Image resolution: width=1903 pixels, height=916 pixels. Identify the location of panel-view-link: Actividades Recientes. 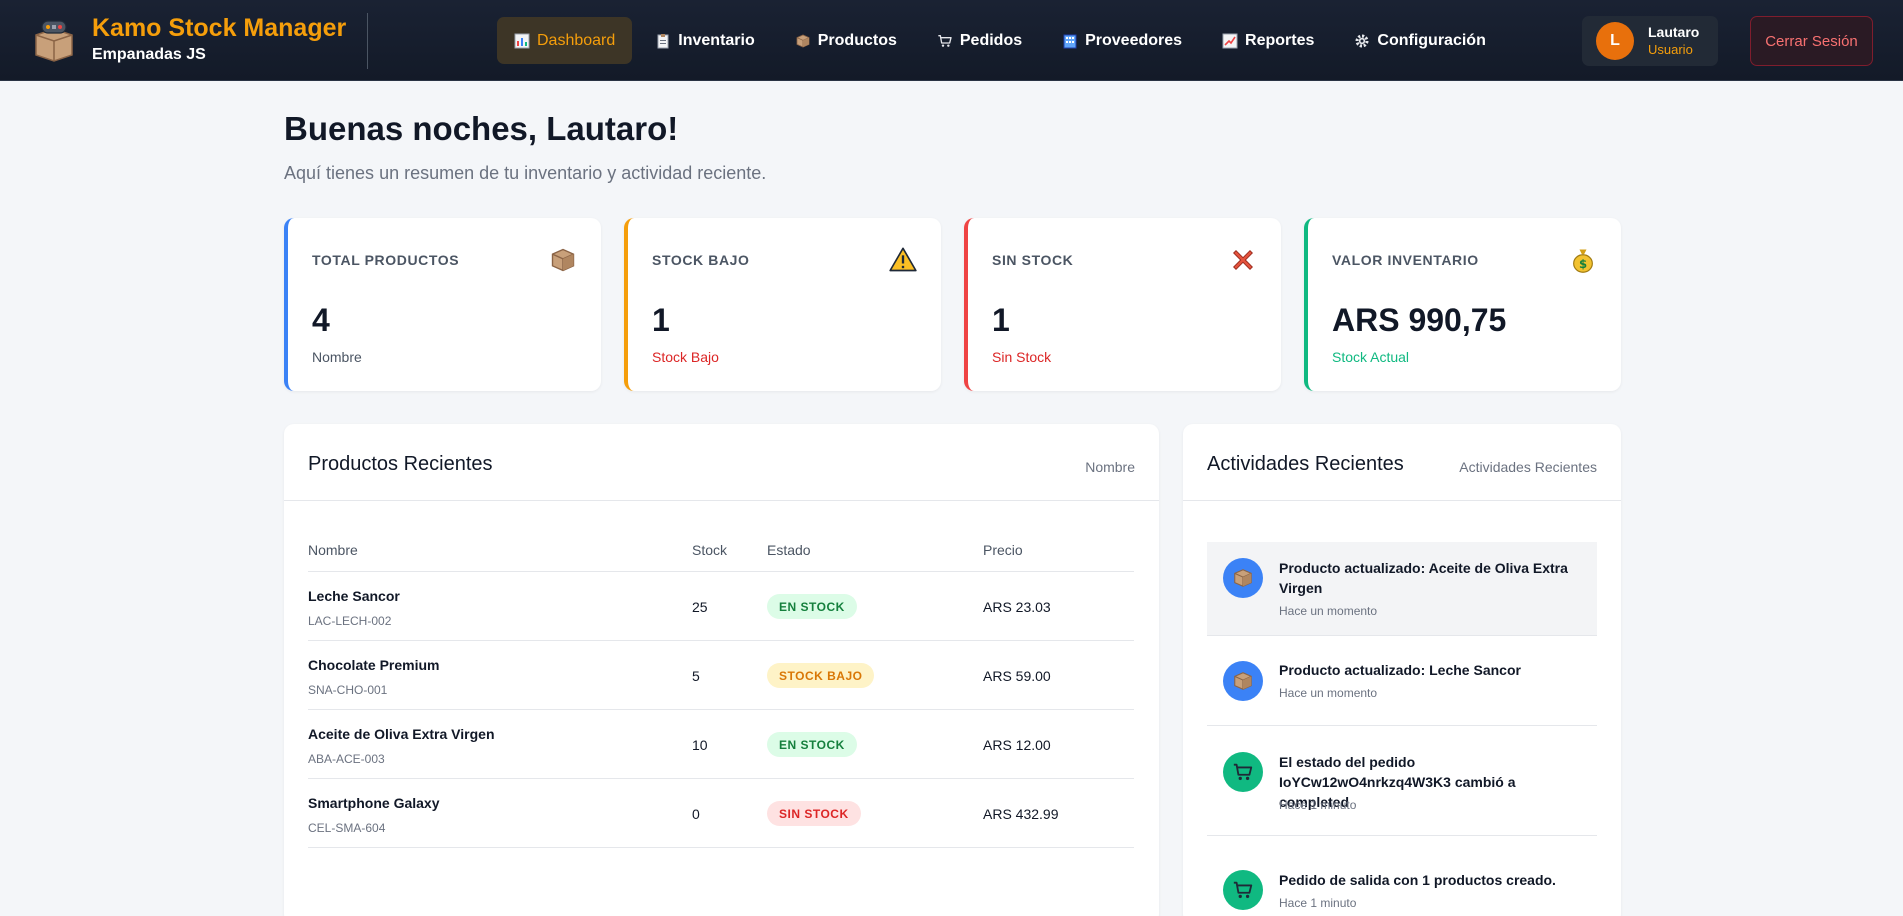
(1528, 467).